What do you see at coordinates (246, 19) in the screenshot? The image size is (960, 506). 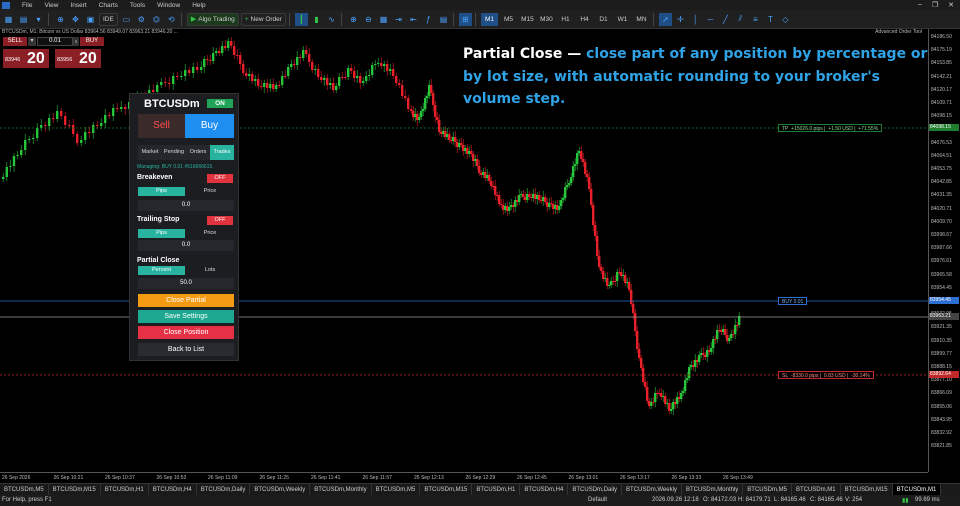 I see `plus-icon: +` at bounding box center [246, 19].